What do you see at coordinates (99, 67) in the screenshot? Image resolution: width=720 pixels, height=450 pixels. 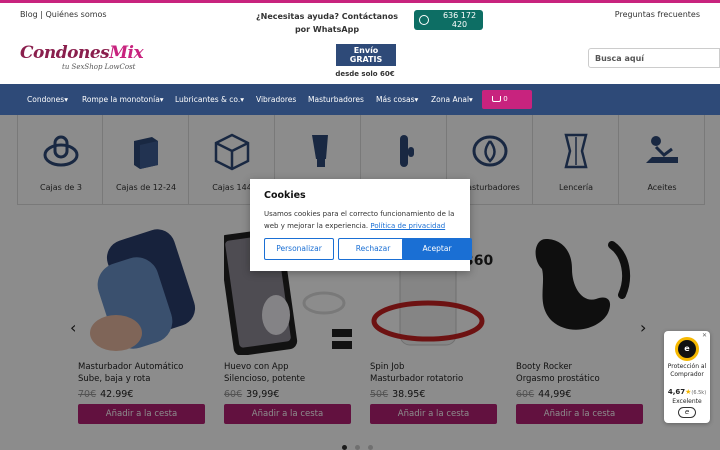 I see `logo-tagline: tu SexShop LowCost` at bounding box center [99, 67].